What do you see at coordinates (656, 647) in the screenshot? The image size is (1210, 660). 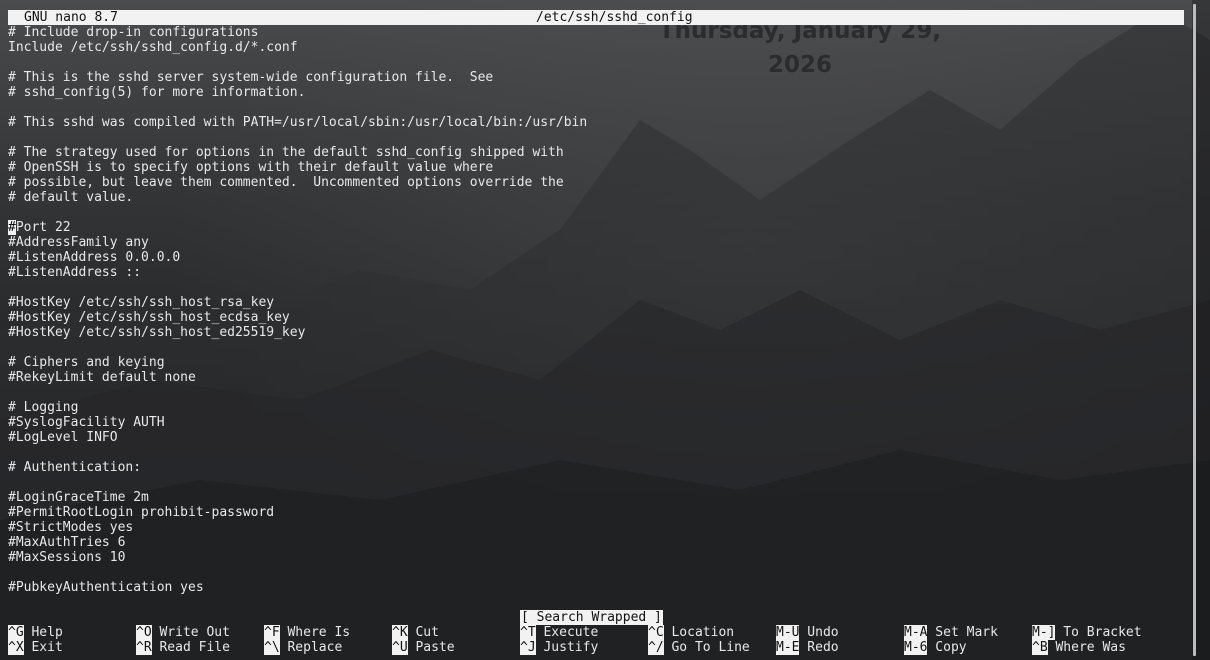 I see `shortcut-key: ^/` at bounding box center [656, 647].